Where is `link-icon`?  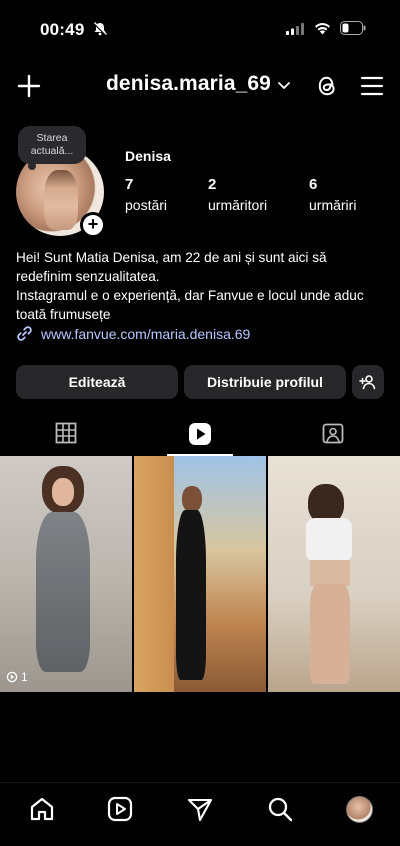
link-icon is located at coordinates (24, 333).